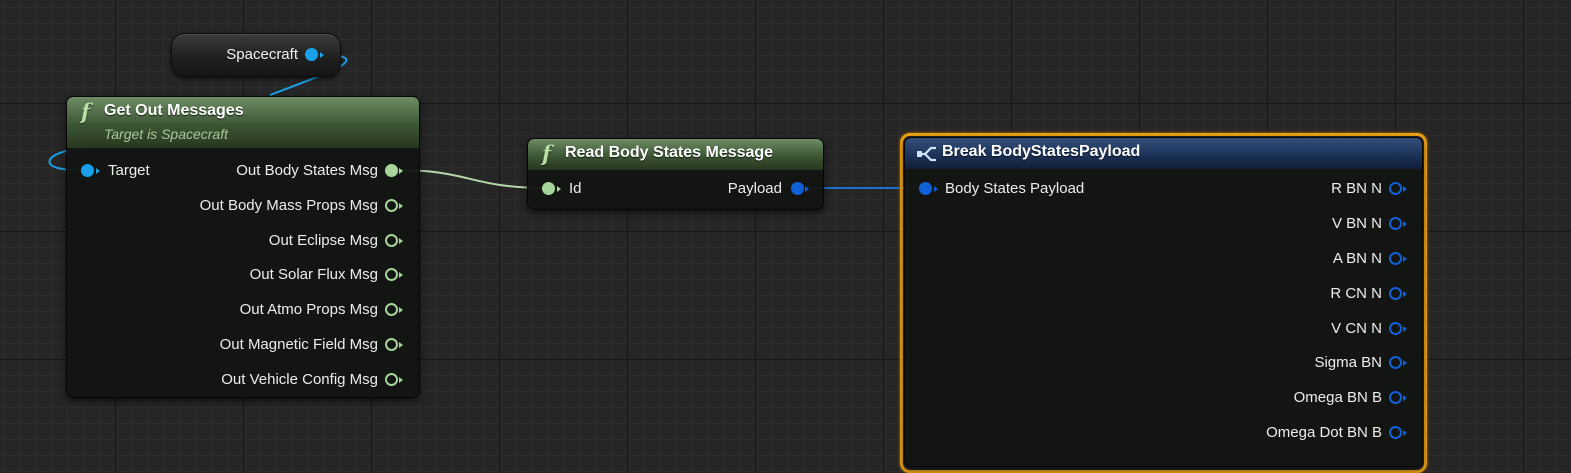  I want to click on read-body-states-message-title: Read Body States Message, so click(669, 152).